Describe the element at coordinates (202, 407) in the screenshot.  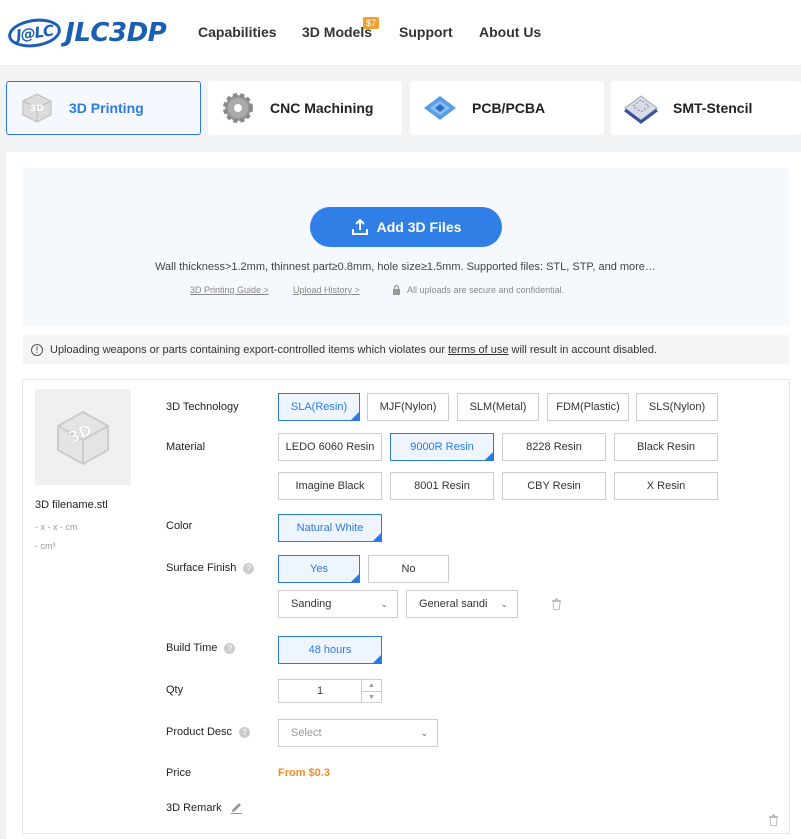
I see `technology-label: 3D Technology` at that location.